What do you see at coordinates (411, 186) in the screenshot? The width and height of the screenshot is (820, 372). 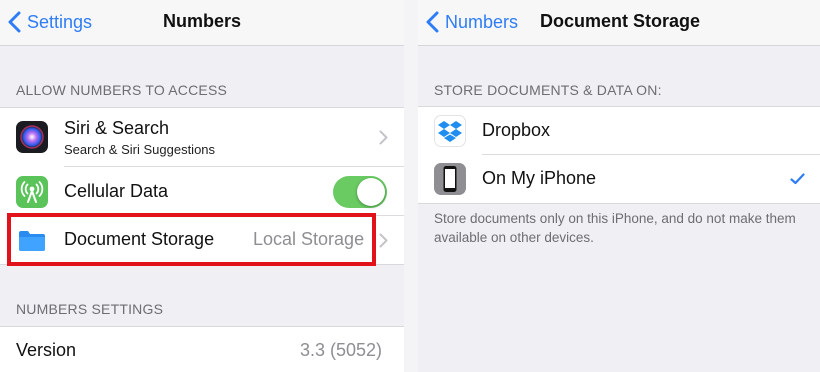 I see `pane-divider` at bounding box center [411, 186].